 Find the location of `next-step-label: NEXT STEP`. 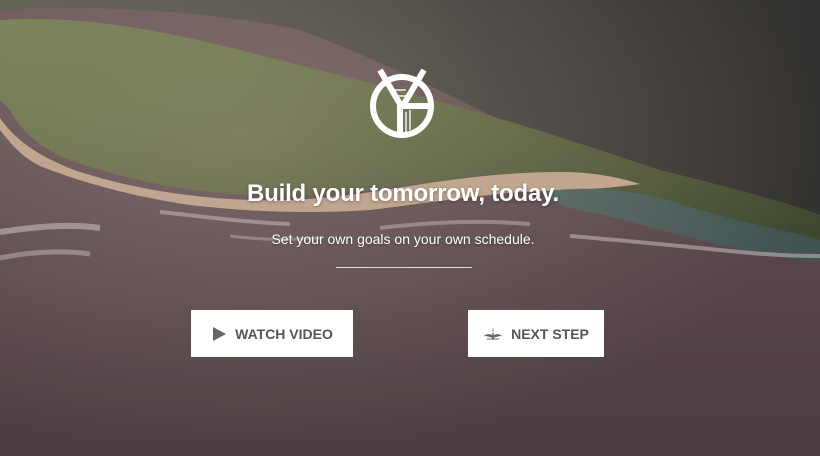

next-step-label: NEXT STEP is located at coordinates (550, 333).